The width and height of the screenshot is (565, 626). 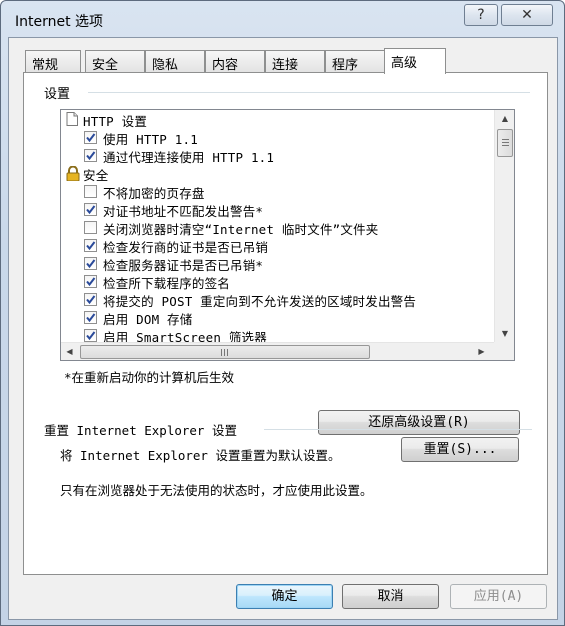 What do you see at coordinates (504, 333) in the screenshot?
I see `scroll-down-icon: ▼` at bounding box center [504, 333].